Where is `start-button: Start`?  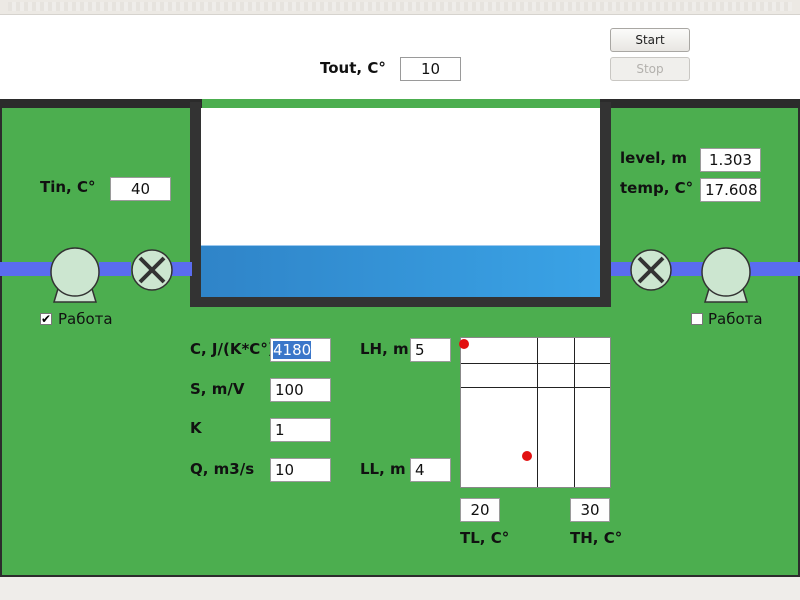 start-button: Start is located at coordinates (650, 40).